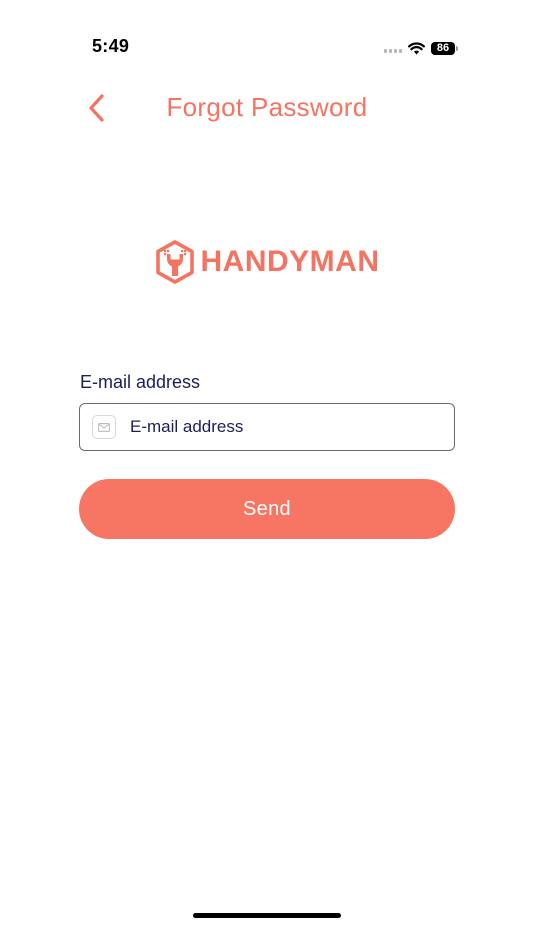 This screenshot has width=534, height=950. I want to click on status-bar: 5:49 86, so click(267, 40).